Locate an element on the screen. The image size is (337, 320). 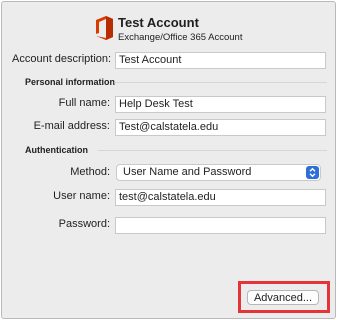
description-field: Test Account is located at coordinates (220, 60).